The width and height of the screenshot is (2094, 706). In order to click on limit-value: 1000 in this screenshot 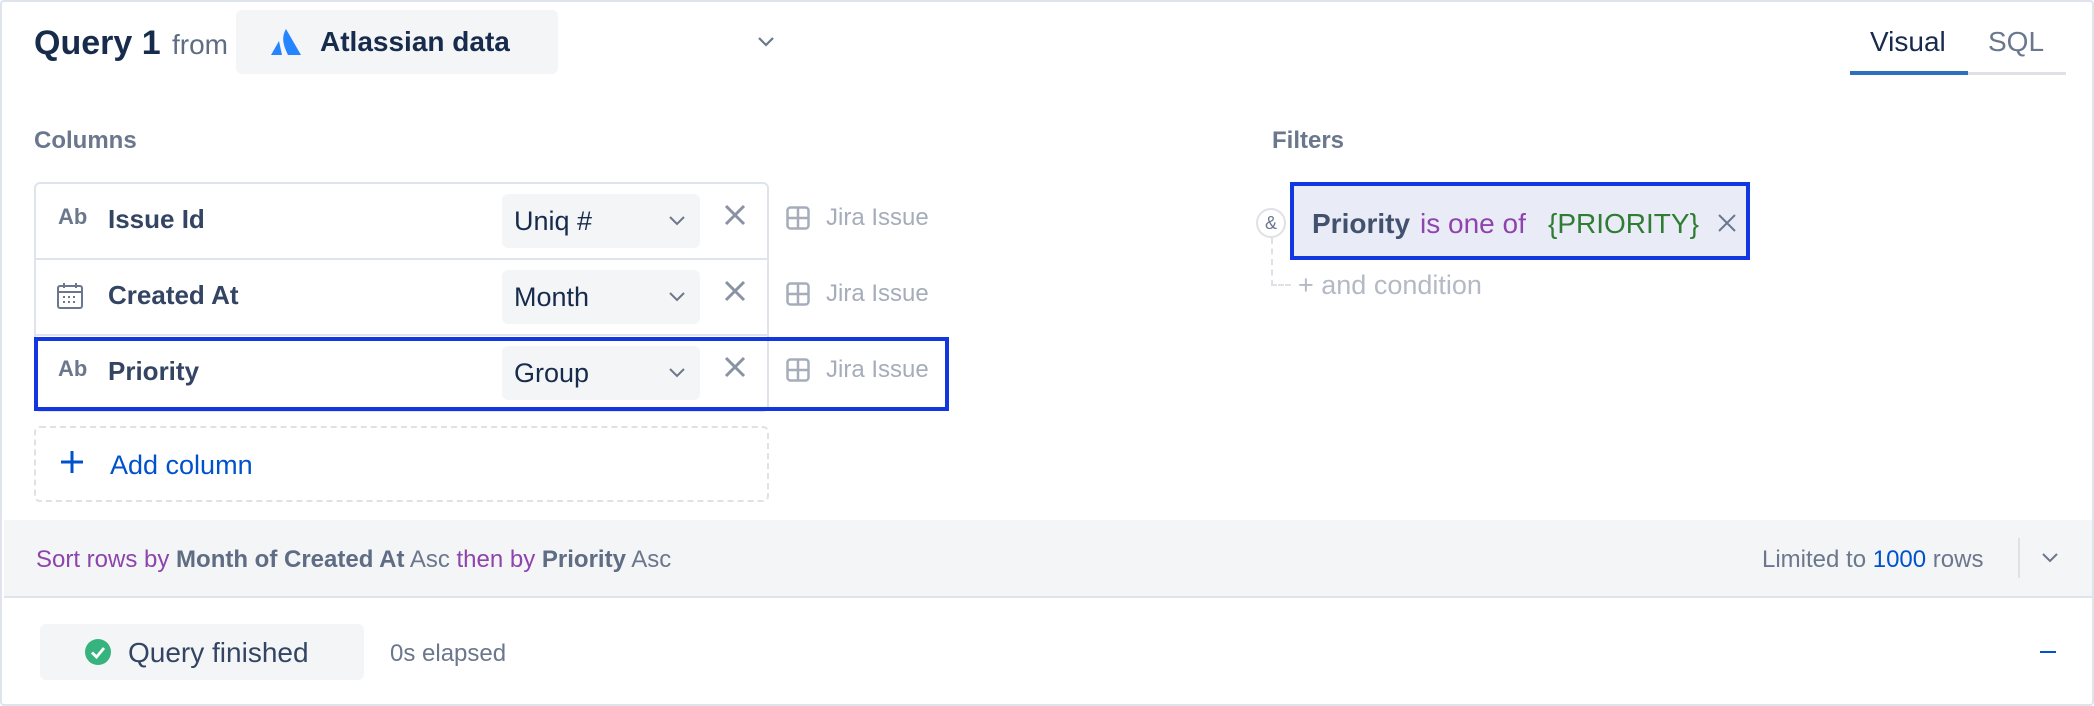, I will do `click(1899, 559)`.